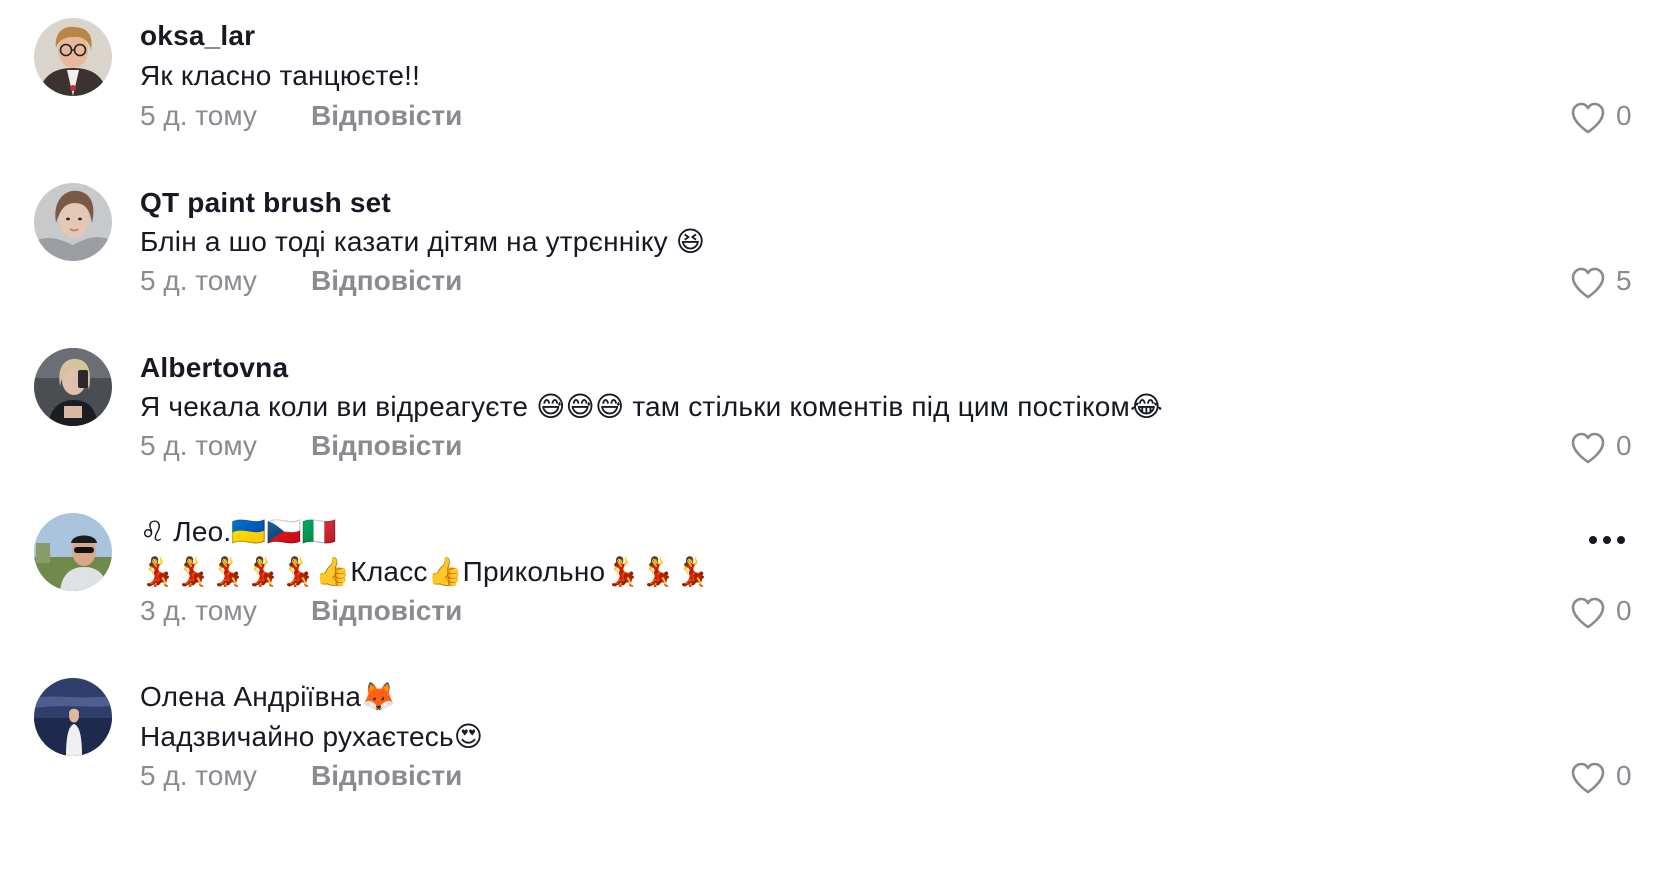  I want to click on comment-username: Олена Андріївна🦊, so click(268, 696).